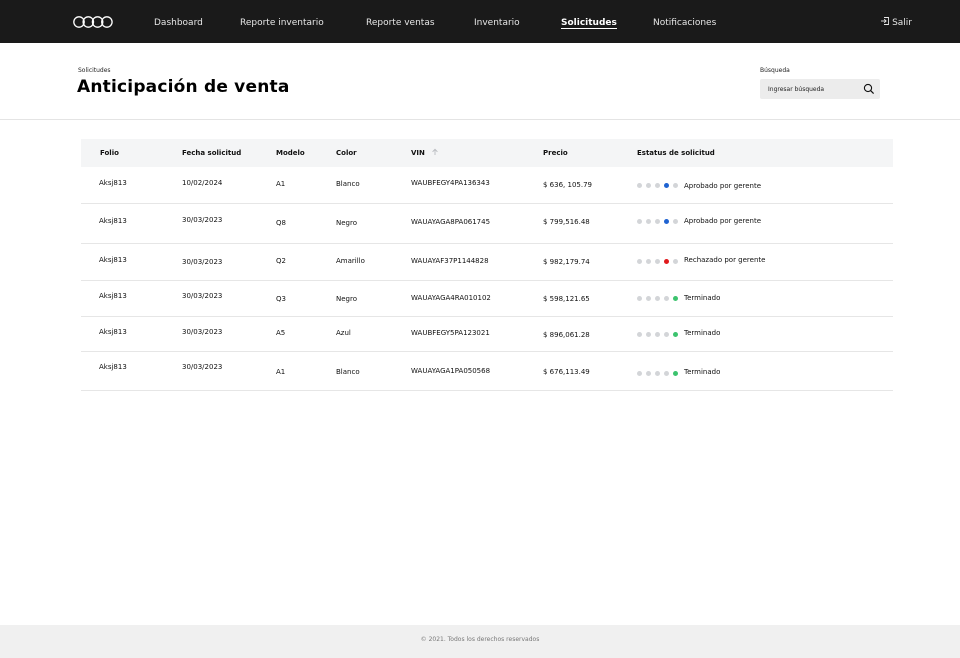 The height and width of the screenshot is (658, 960). What do you see at coordinates (282, 21) in the screenshot?
I see `nav-item-reporte-inventario: Reporte inventario` at bounding box center [282, 21].